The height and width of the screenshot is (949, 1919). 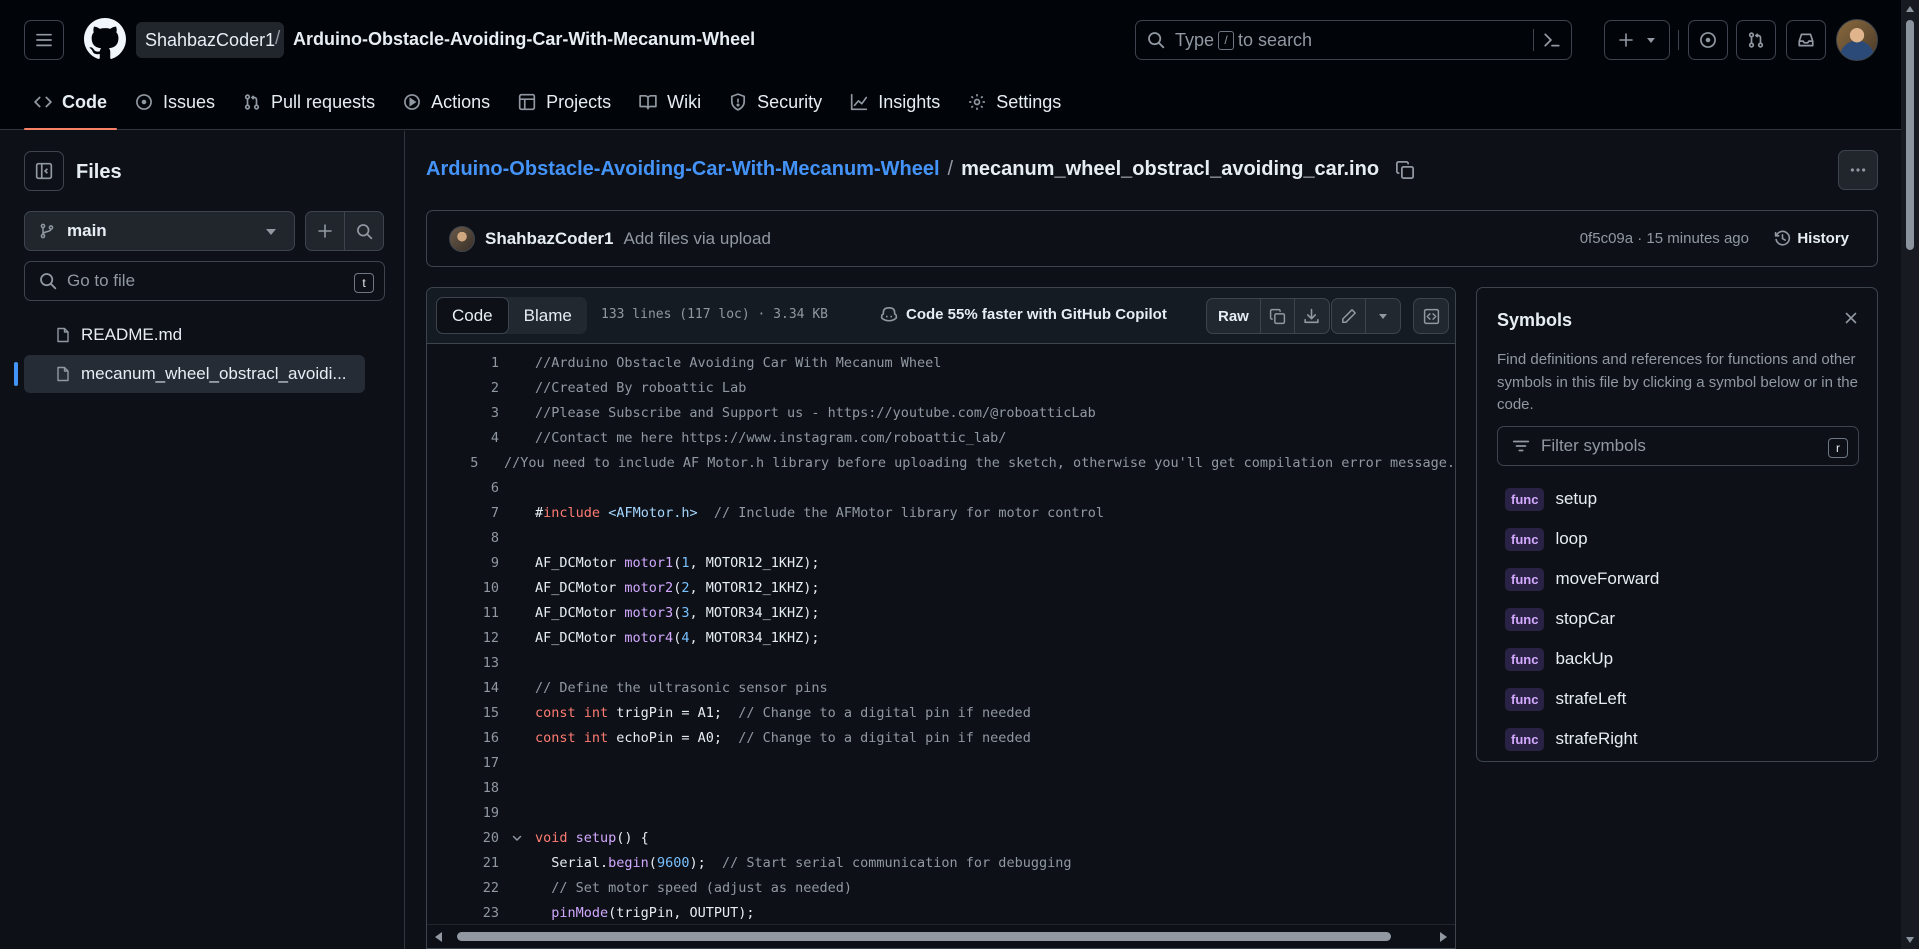 I want to click on go-to-file-input: Go to file t, so click(x=204, y=281).